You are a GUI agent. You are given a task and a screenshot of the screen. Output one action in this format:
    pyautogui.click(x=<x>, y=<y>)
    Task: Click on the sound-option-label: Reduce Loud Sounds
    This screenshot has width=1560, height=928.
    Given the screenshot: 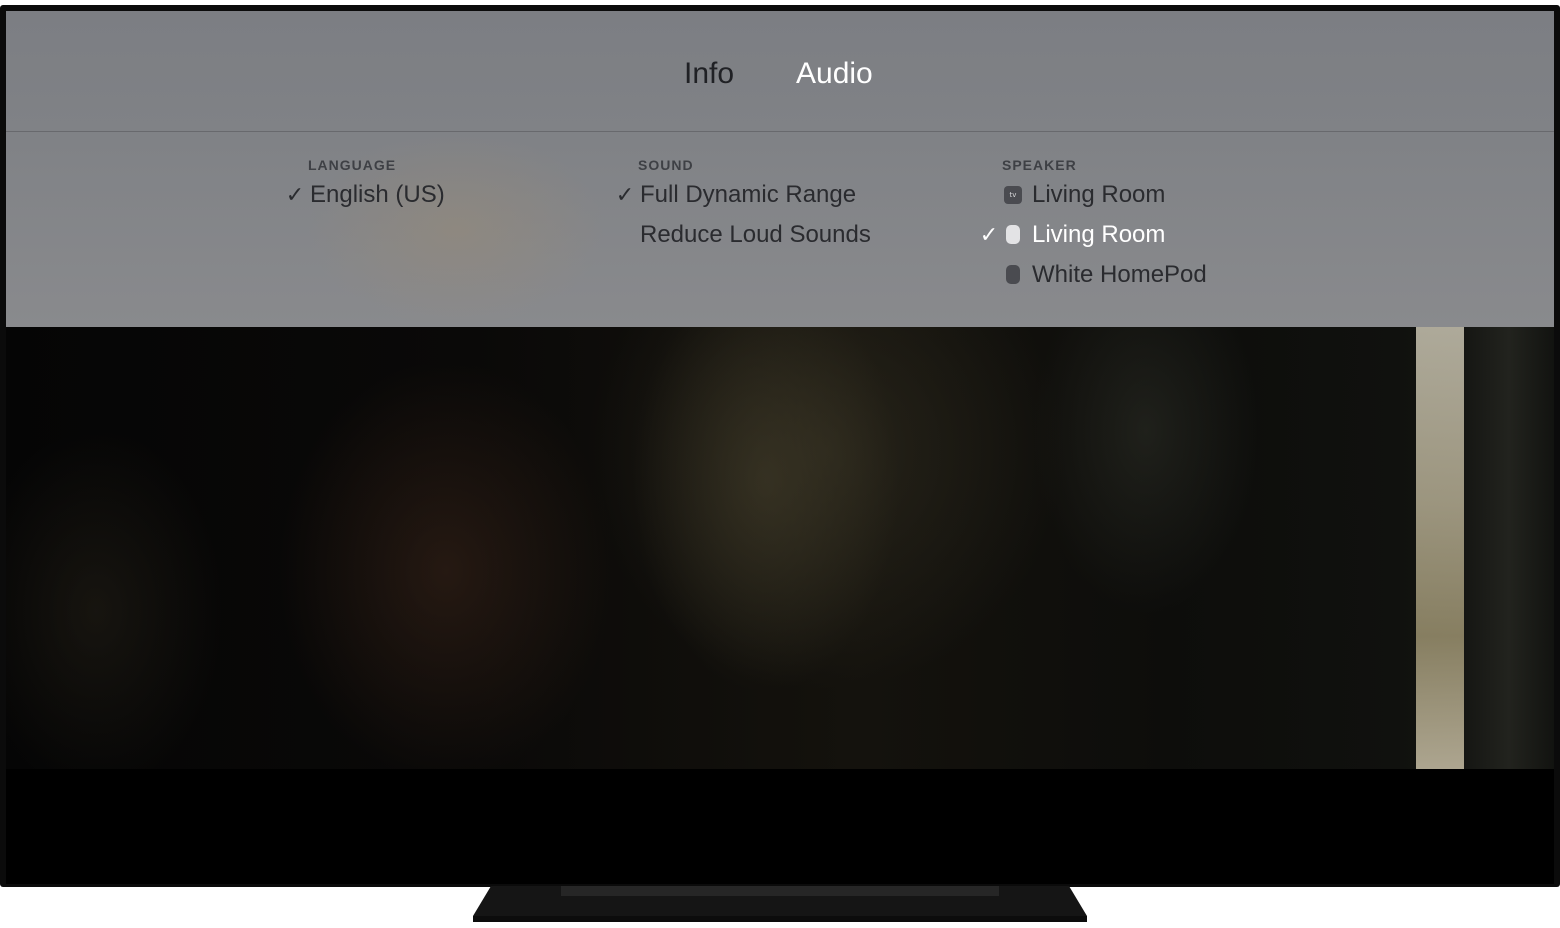 What is the action you would take?
    pyautogui.click(x=755, y=234)
    